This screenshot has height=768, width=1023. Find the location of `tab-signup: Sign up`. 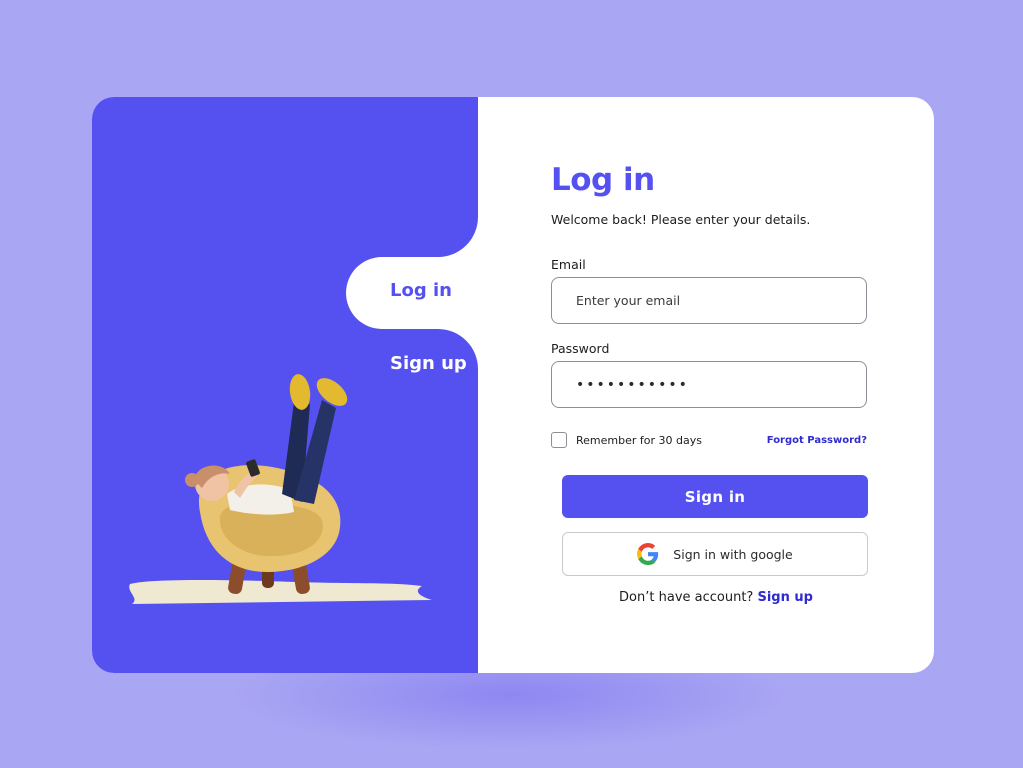

tab-signup: Sign up is located at coordinates (428, 363).